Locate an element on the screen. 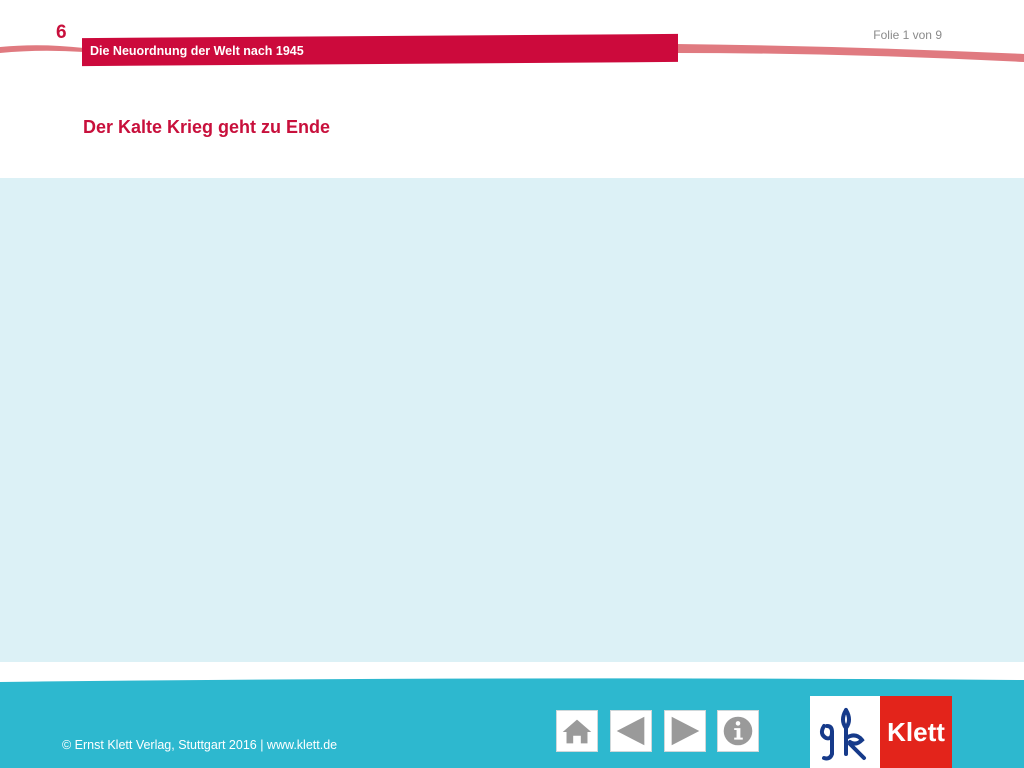 The height and width of the screenshot is (768, 1024). home-icon is located at coordinates (577, 731).